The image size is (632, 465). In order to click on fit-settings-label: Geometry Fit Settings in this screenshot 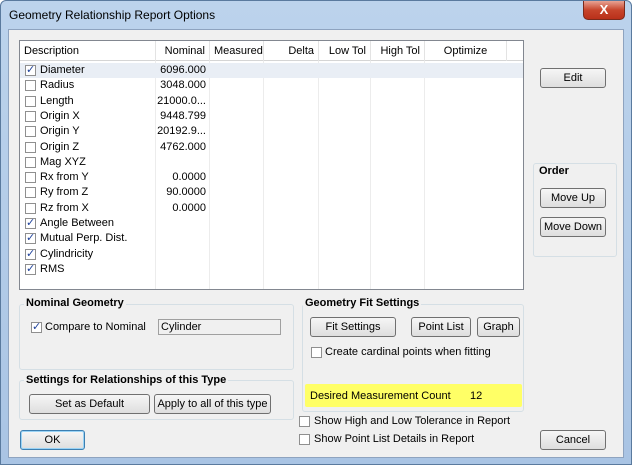, I will do `click(362, 303)`.